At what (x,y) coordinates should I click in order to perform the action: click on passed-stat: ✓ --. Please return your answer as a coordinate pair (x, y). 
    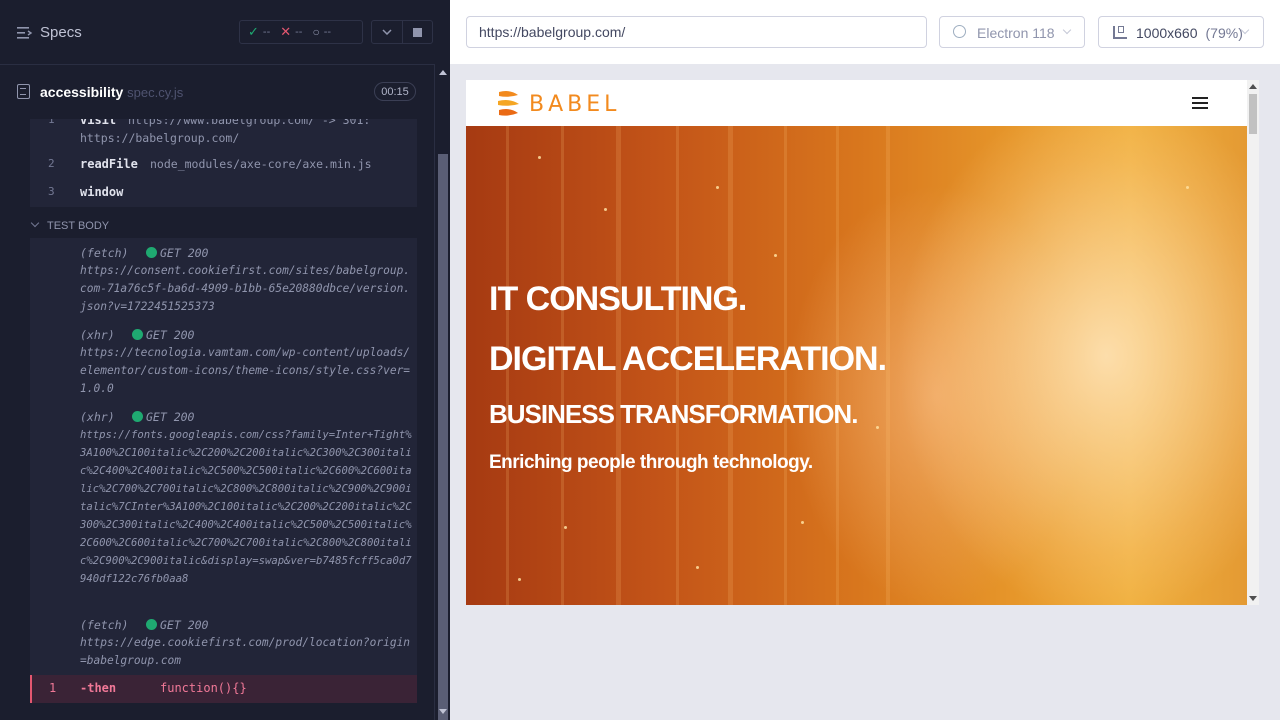
    Looking at the image, I should click on (259, 31).